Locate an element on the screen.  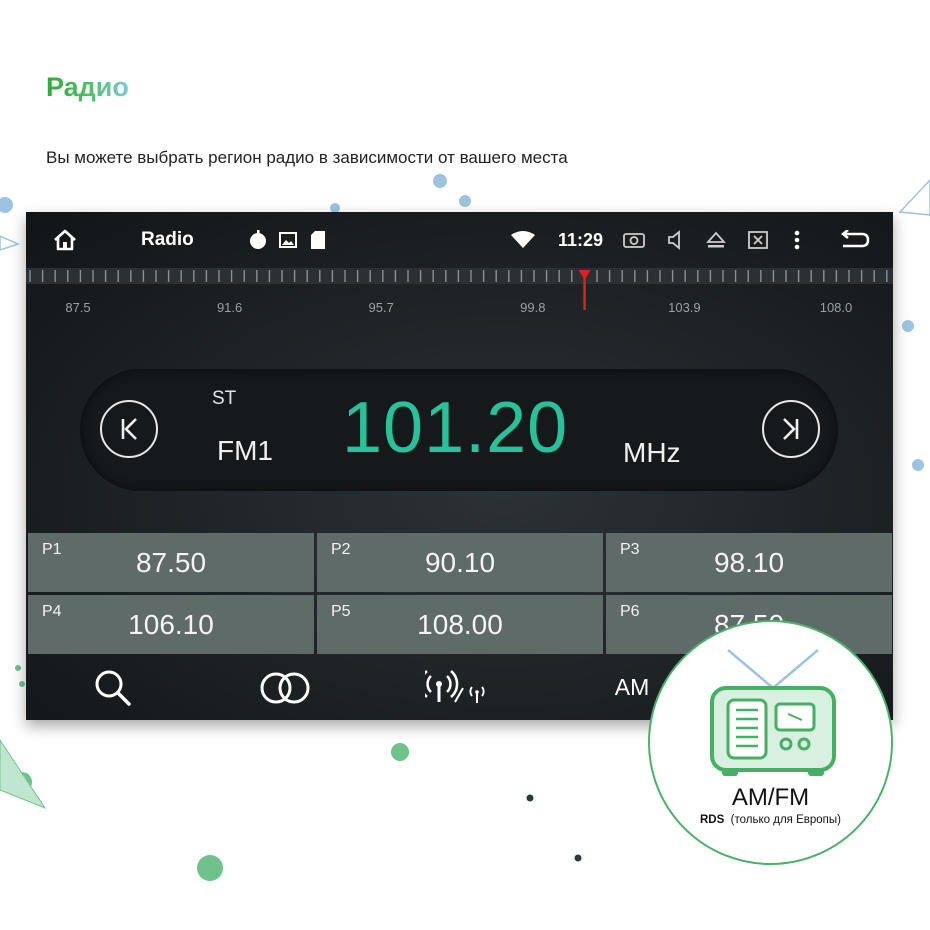
wifi-icon is located at coordinates (523, 240).